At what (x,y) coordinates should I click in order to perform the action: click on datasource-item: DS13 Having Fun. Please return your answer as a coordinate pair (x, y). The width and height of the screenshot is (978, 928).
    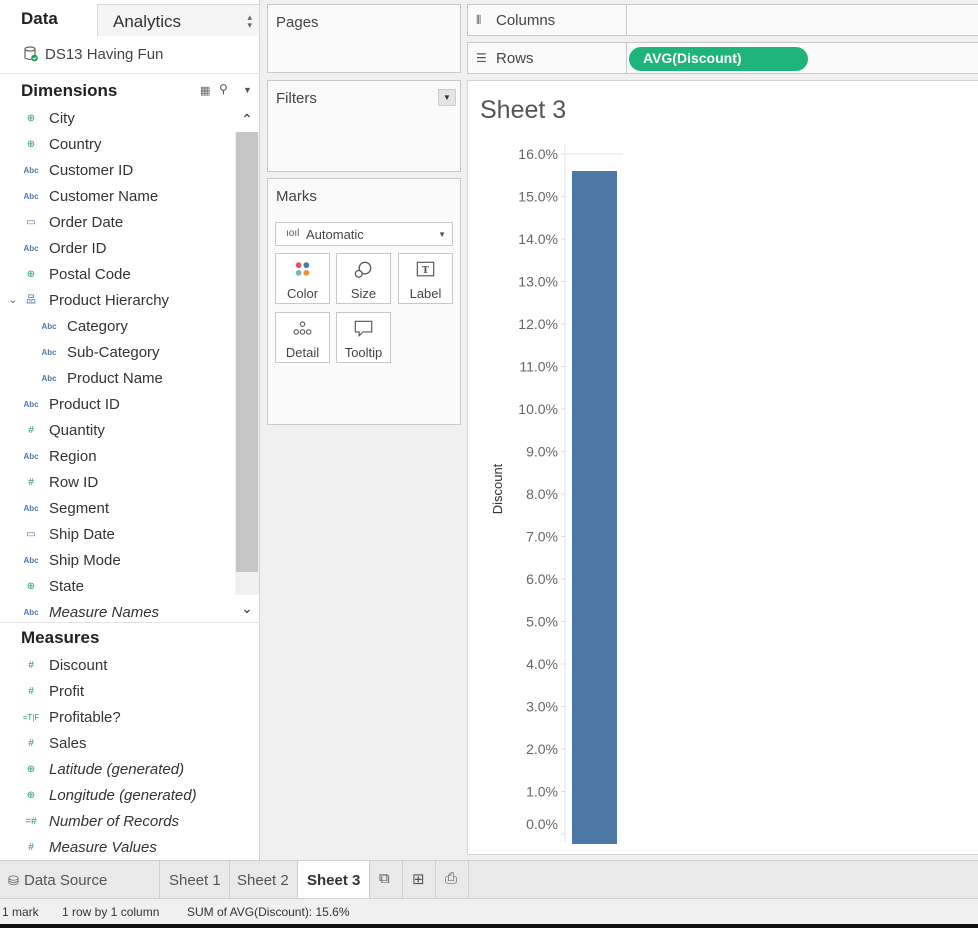
    Looking at the image, I should click on (130, 55).